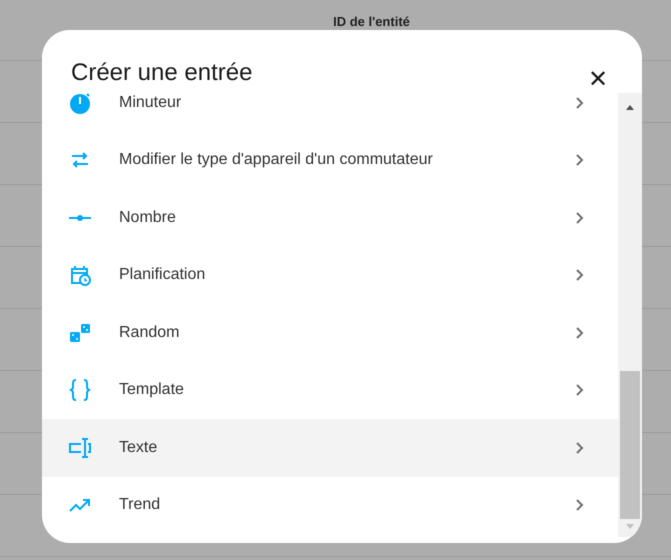  I want to click on braces-icon, so click(80, 390).